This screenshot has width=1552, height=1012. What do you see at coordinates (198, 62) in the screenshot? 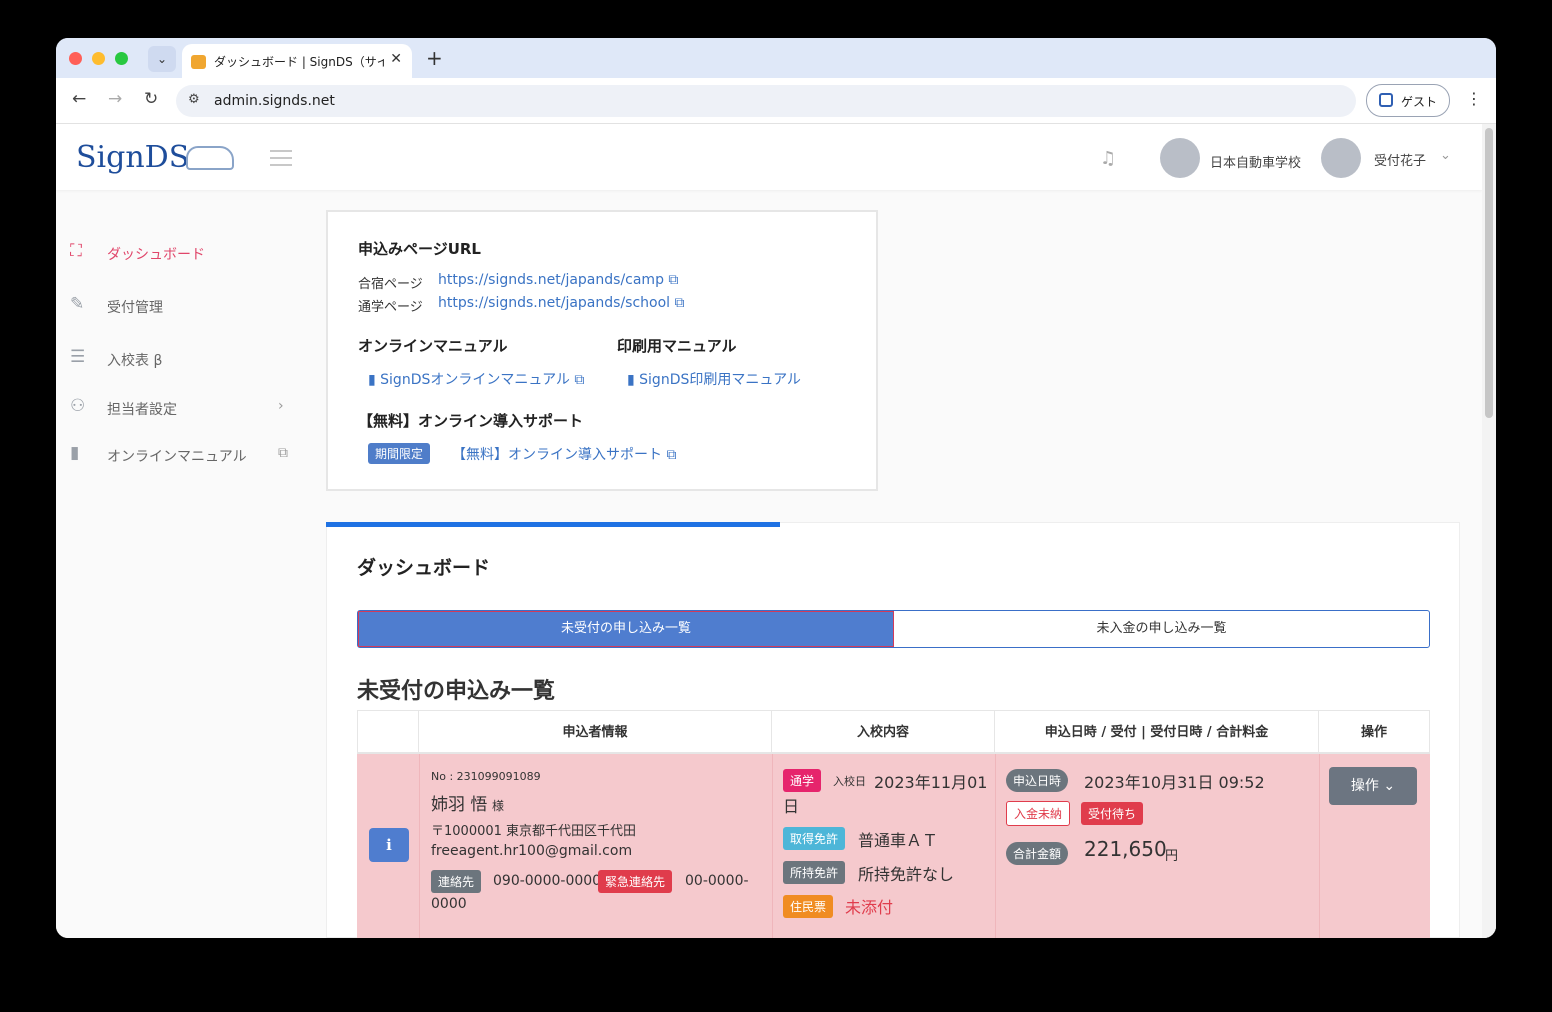
I see `favicon-icon` at bounding box center [198, 62].